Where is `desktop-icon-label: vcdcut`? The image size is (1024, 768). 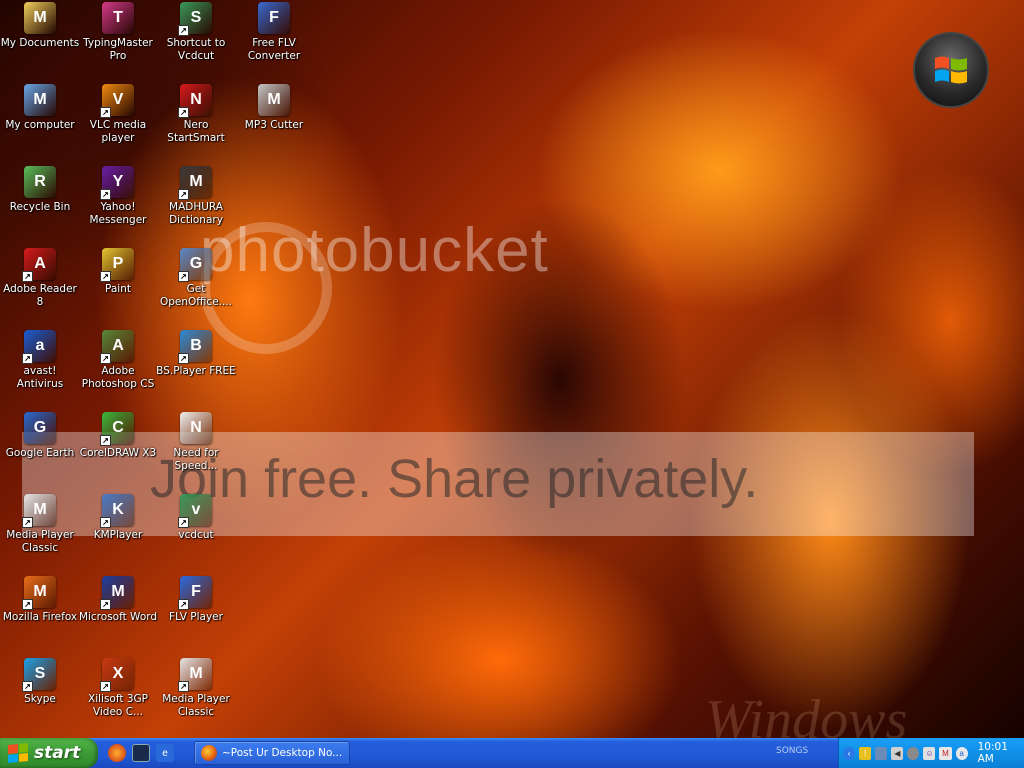
desktop-icon-label: vcdcut is located at coordinates (196, 535).